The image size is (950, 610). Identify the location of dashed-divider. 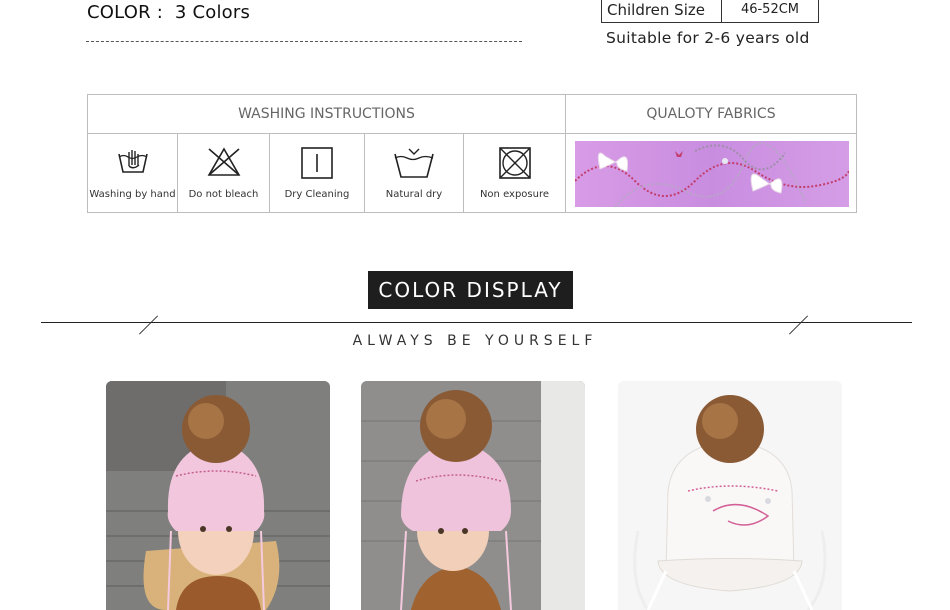
(304, 41).